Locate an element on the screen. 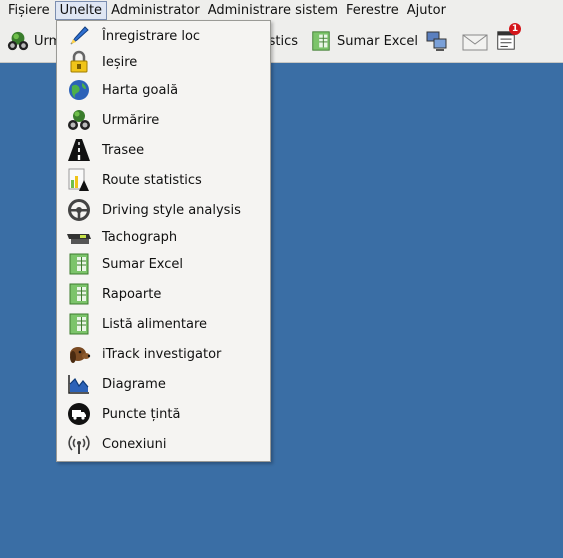  menu-item-target-points: Puncte țintă is located at coordinates (163, 414).